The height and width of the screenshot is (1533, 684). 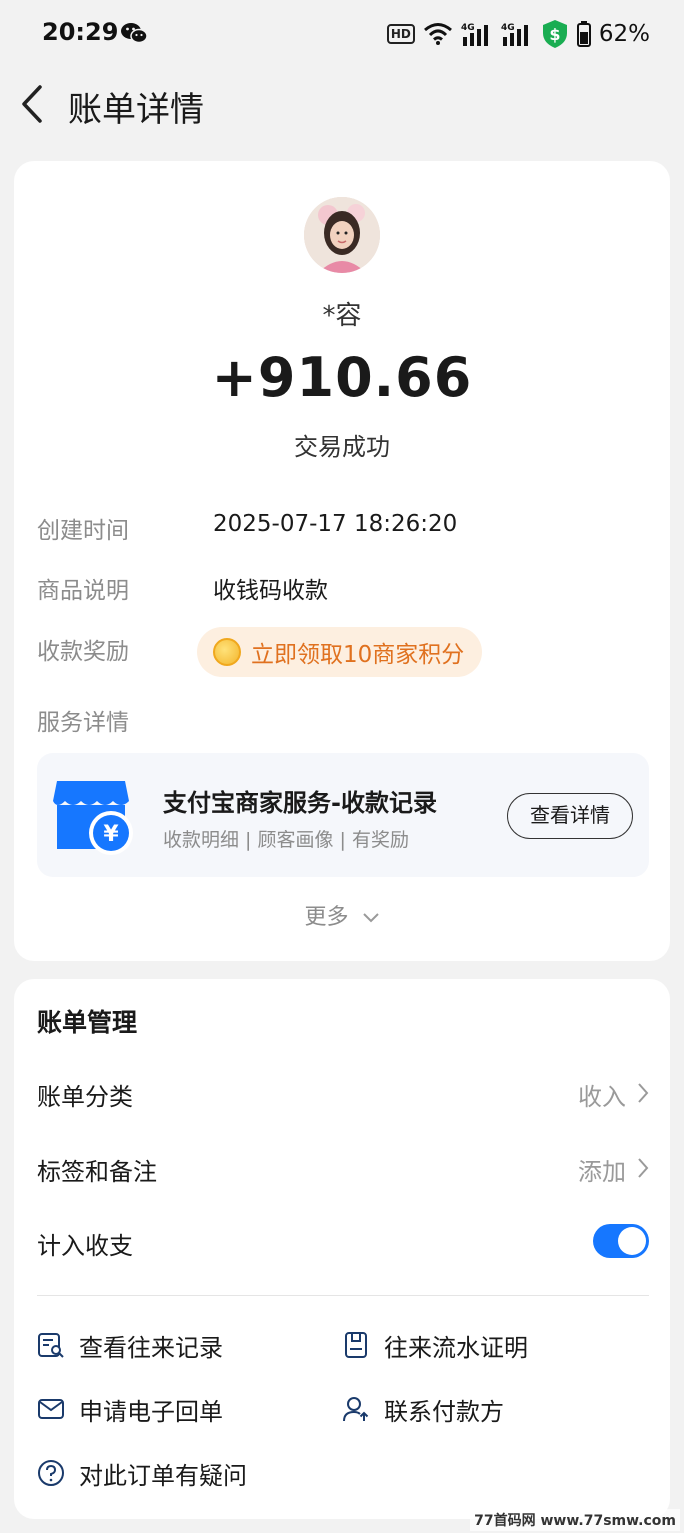 I want to click on chevron-down-icon, so click(x=370, y=918).